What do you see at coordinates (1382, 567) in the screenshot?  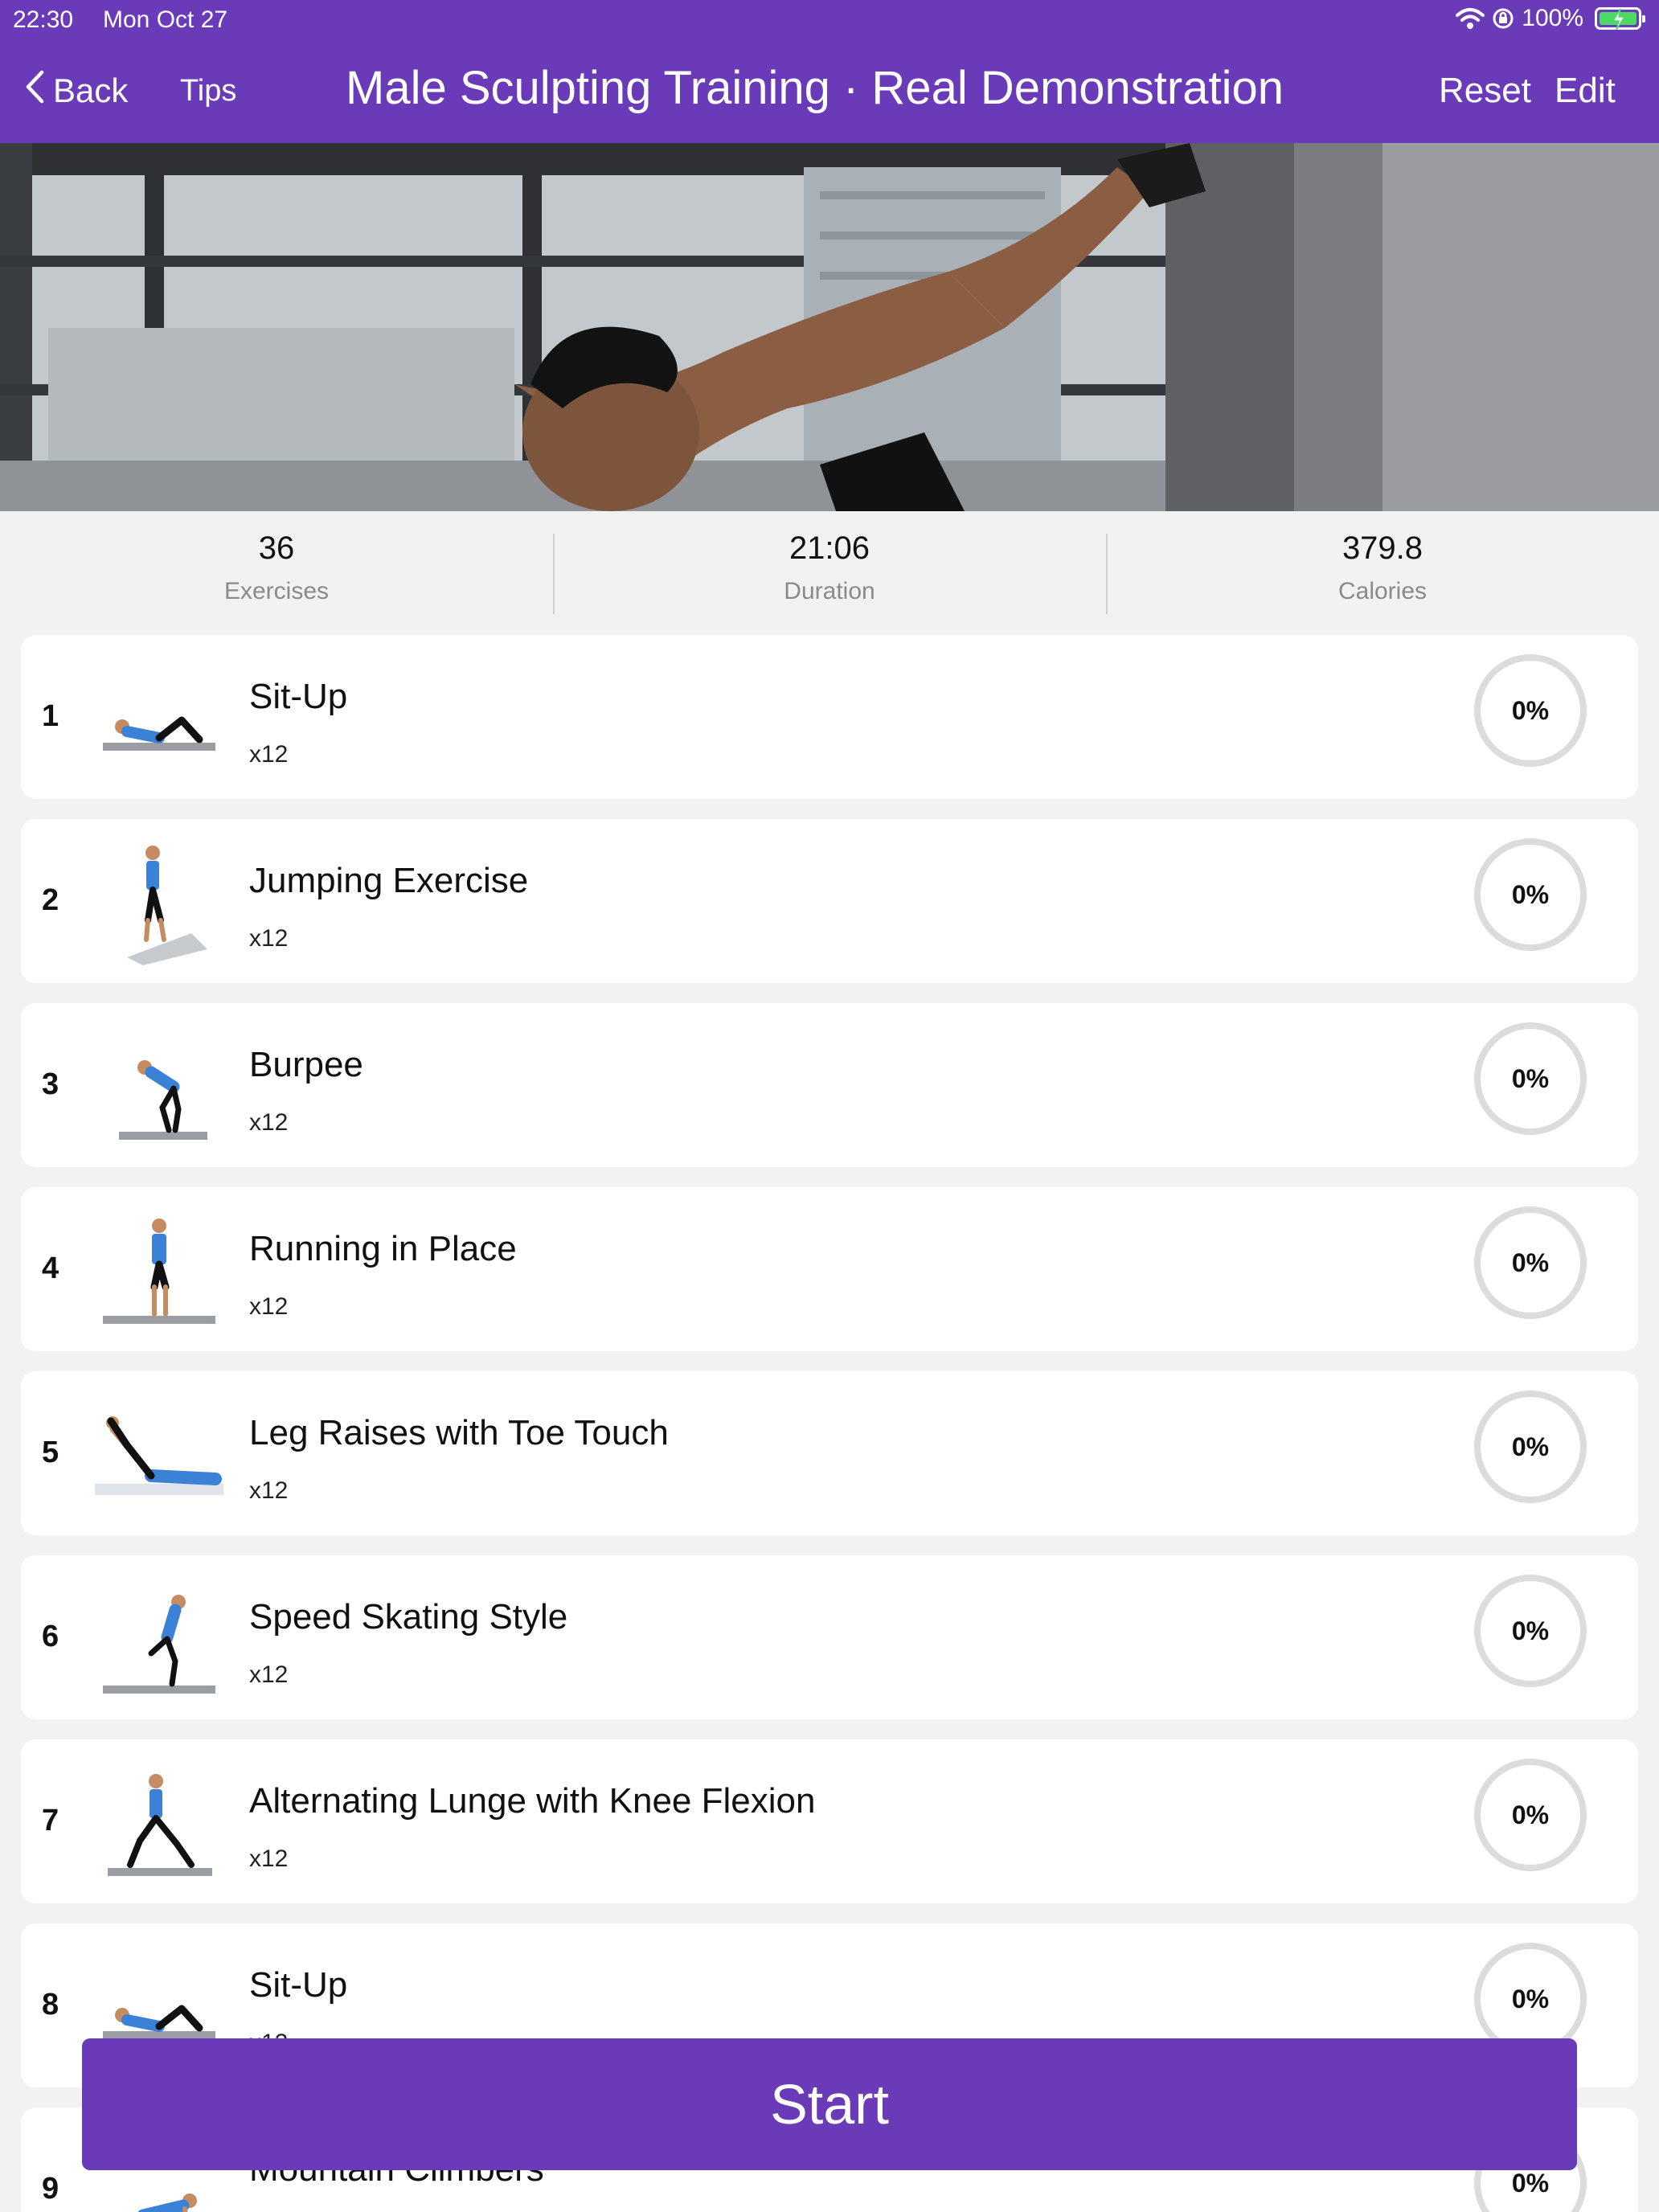 I see `stat-calories: 379.8 Calories` at bounding box center [1382, 567].